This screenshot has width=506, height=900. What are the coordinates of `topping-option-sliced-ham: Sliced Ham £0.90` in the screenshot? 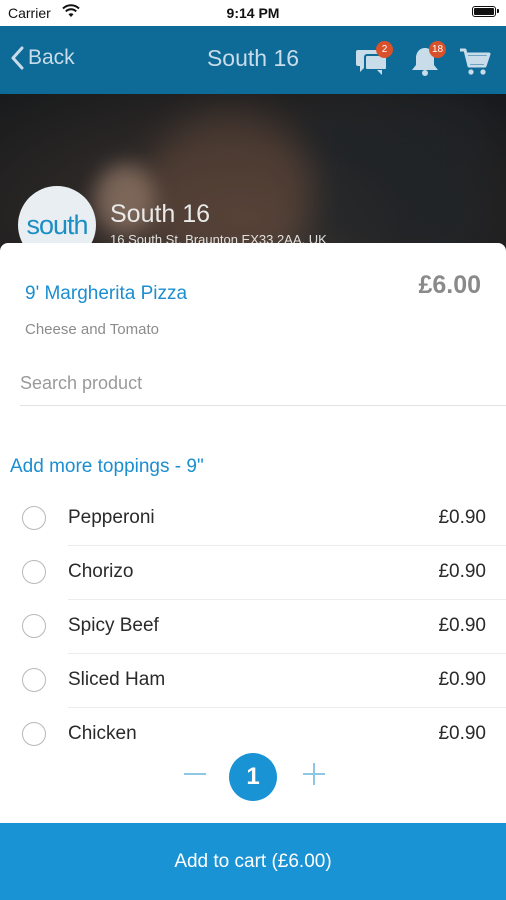 It's located at (253, 681).